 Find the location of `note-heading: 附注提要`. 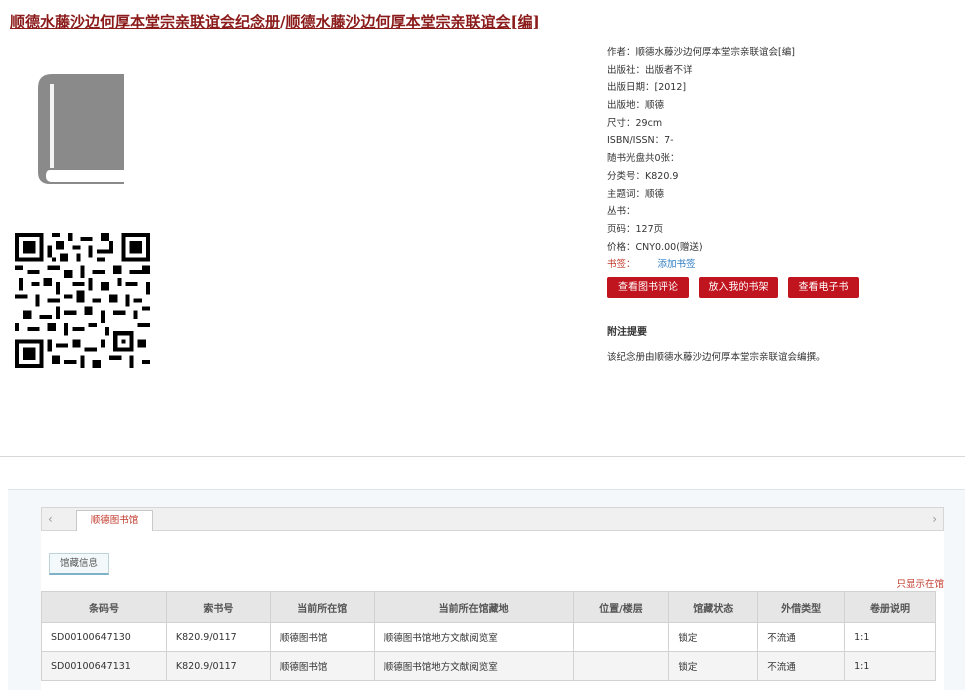

note-heading: 附注提要 is located at coordinates (627, 332).